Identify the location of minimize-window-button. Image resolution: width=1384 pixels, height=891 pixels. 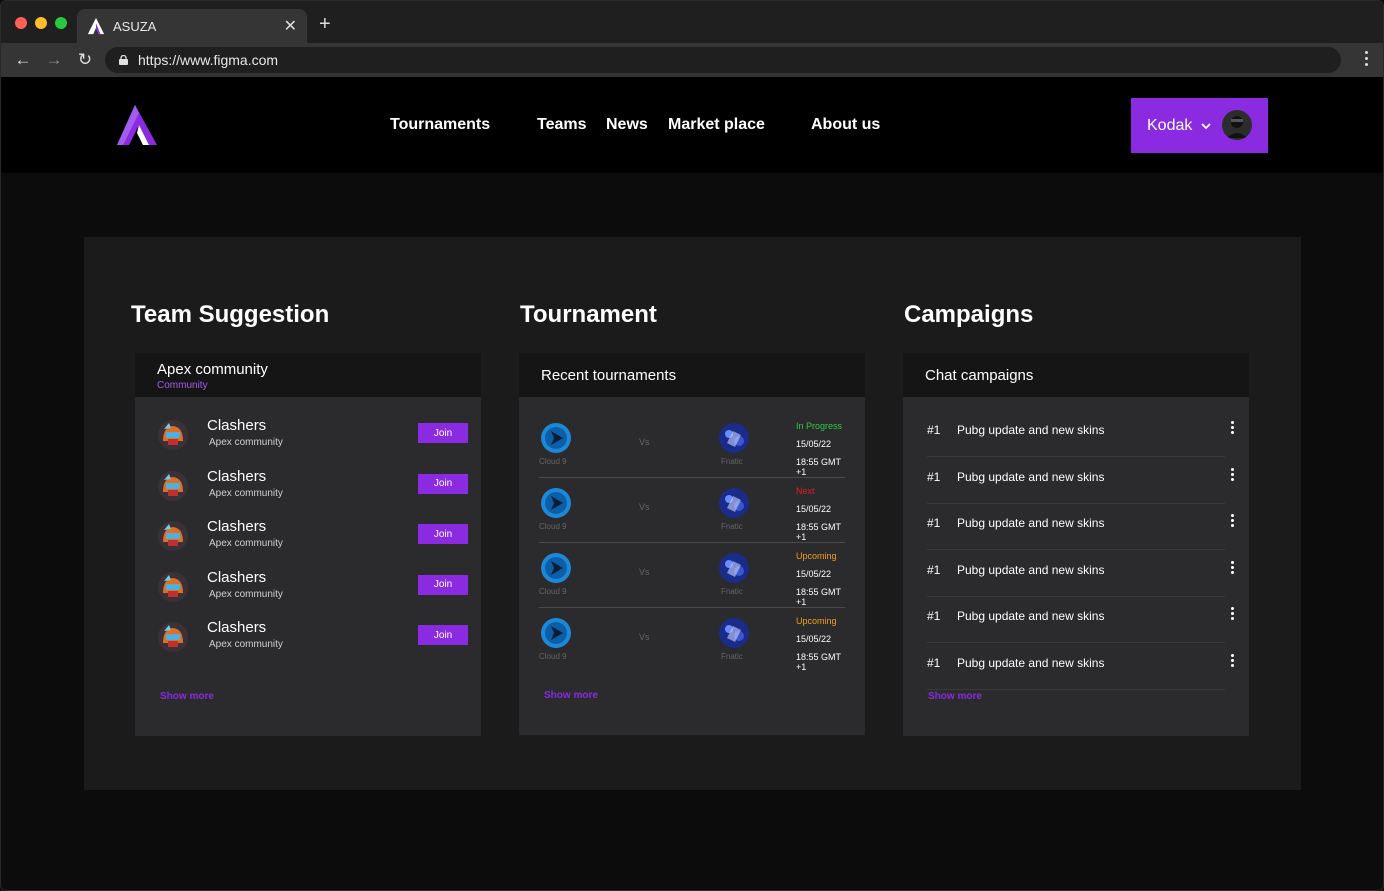
(41, 23).